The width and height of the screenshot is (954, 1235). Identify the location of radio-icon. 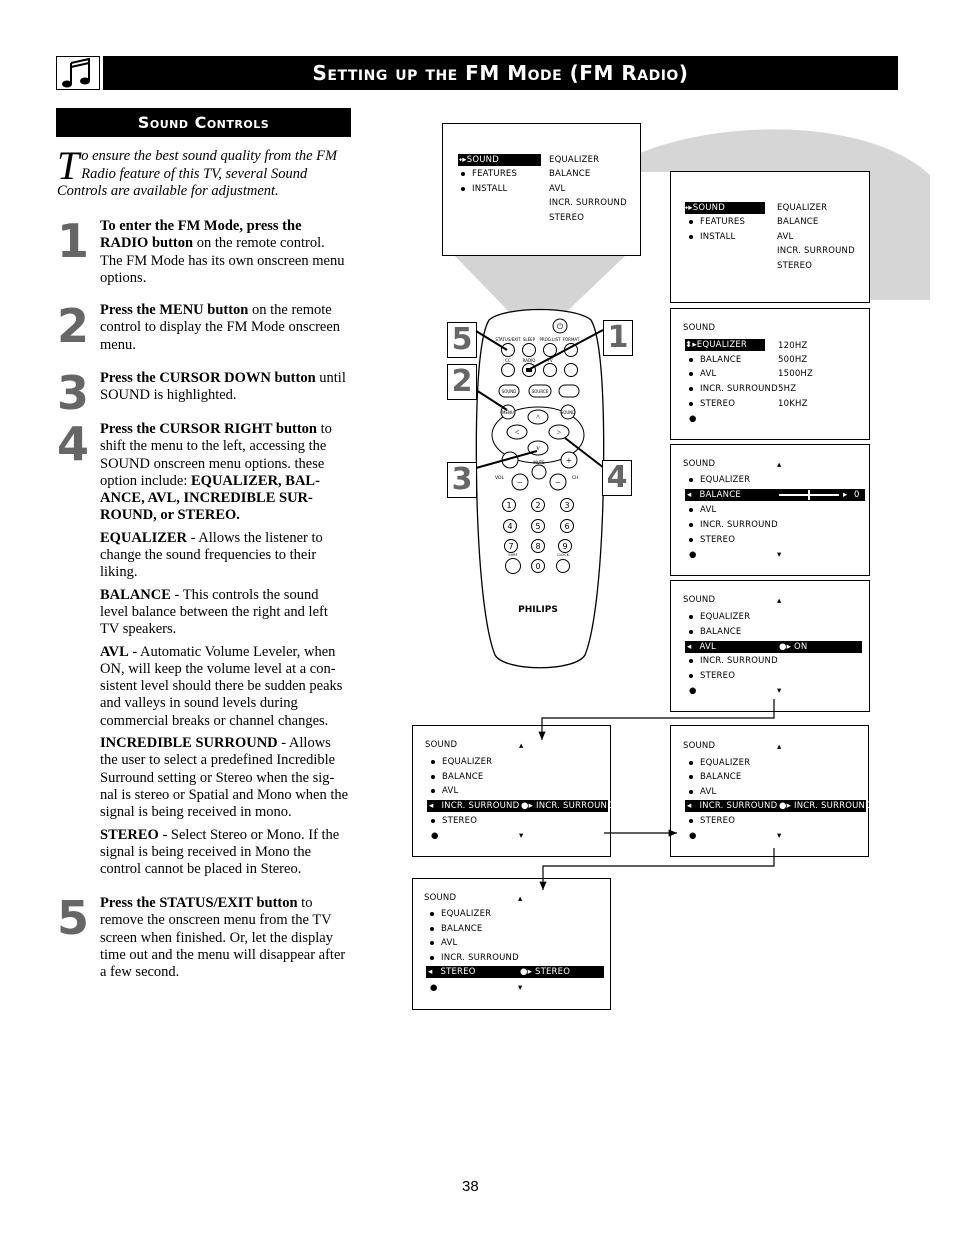
(529, 370).